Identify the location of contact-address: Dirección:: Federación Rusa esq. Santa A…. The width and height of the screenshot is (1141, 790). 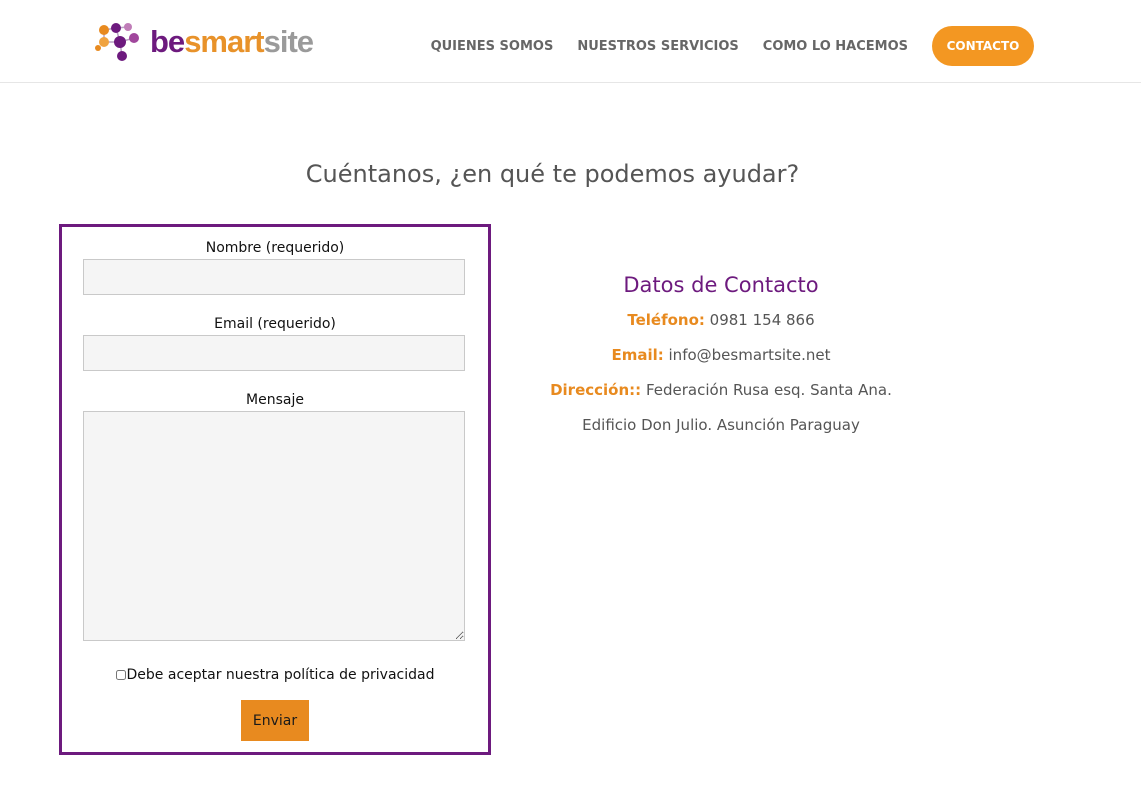
(721, 390).